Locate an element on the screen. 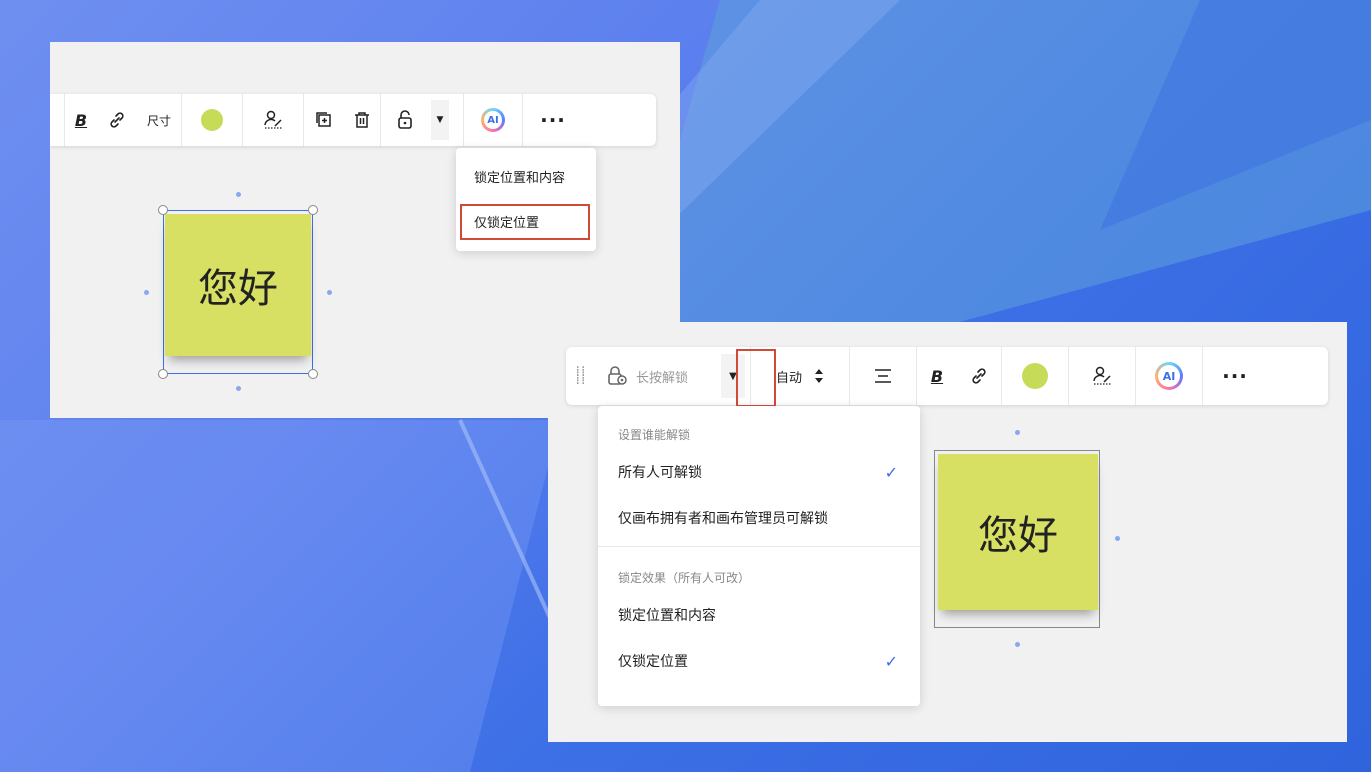 This screenshot has width=1371, height=772. highlight-outline is located at coordinates (756, 378).